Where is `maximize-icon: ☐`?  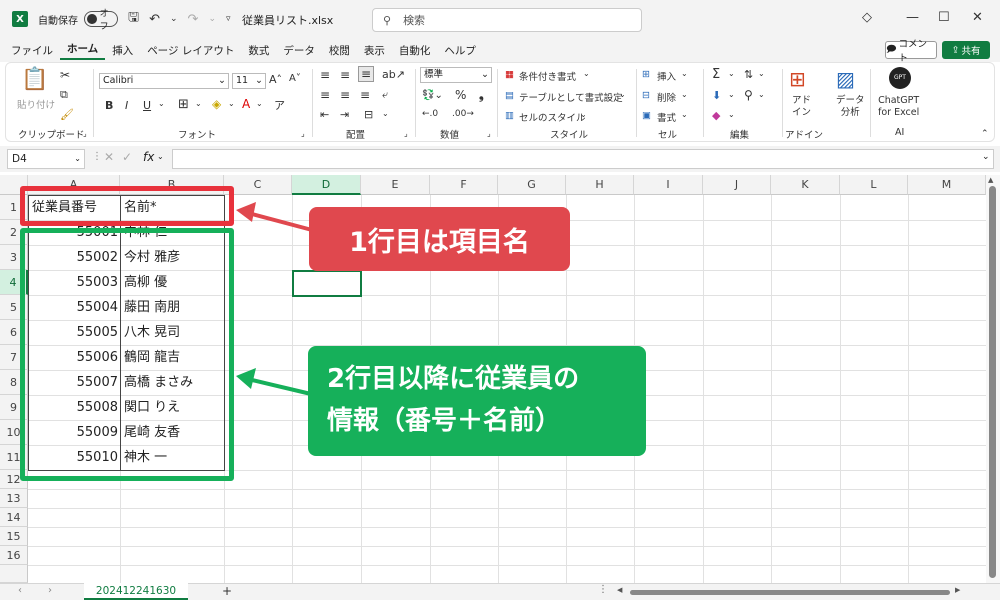
maximize-icon: ☐ is located at coordinates (944, 17).